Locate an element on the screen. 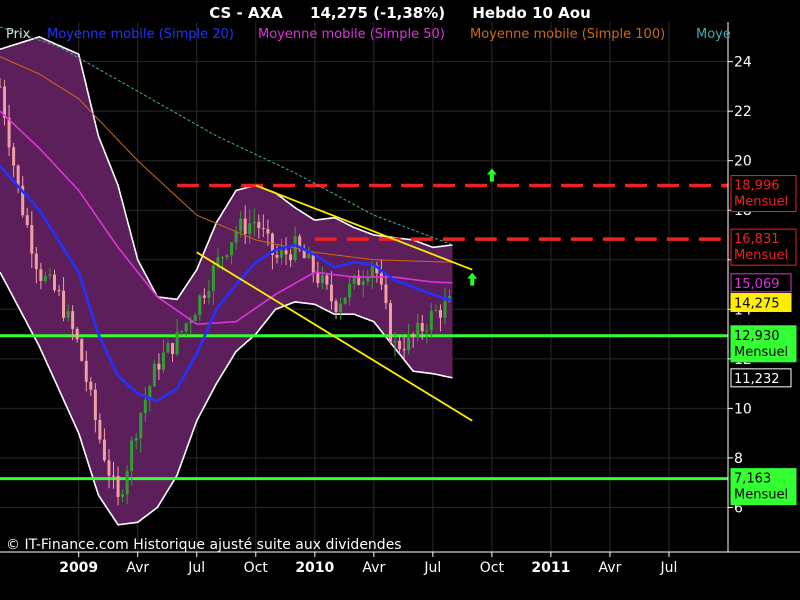 The image size is (800, 600). y-tick-label: 8 is located at coordinates (738, 459).